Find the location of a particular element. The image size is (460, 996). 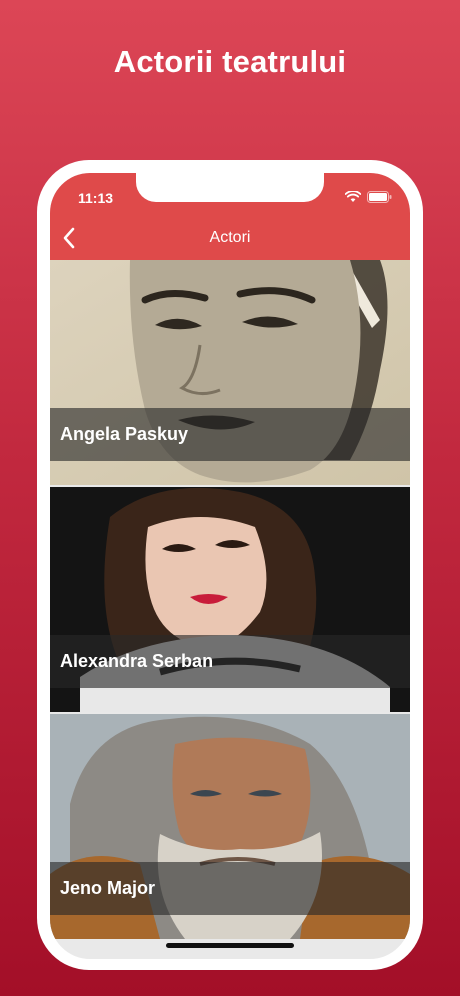

promo-title: Actorii teatrului is located at coordinates (230, 61).